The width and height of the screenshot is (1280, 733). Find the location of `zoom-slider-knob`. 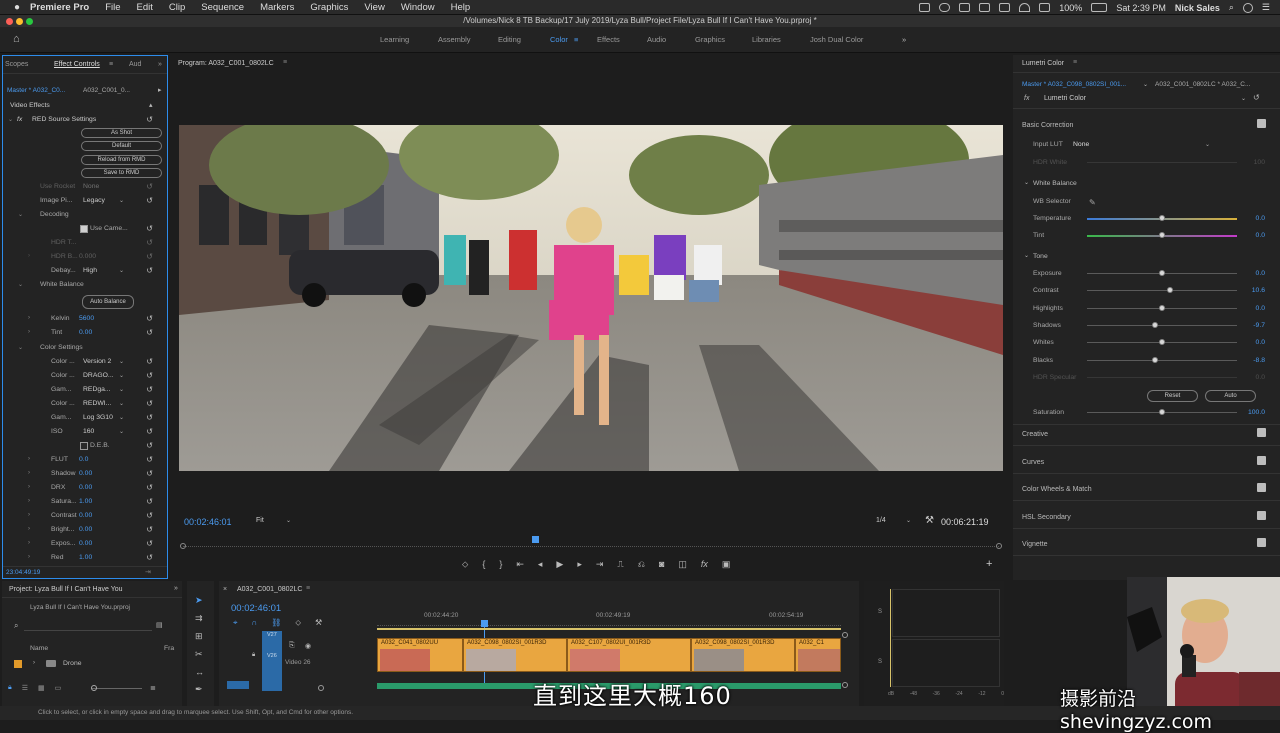

zoom-slider-knob is located at coordinates (94, 688).